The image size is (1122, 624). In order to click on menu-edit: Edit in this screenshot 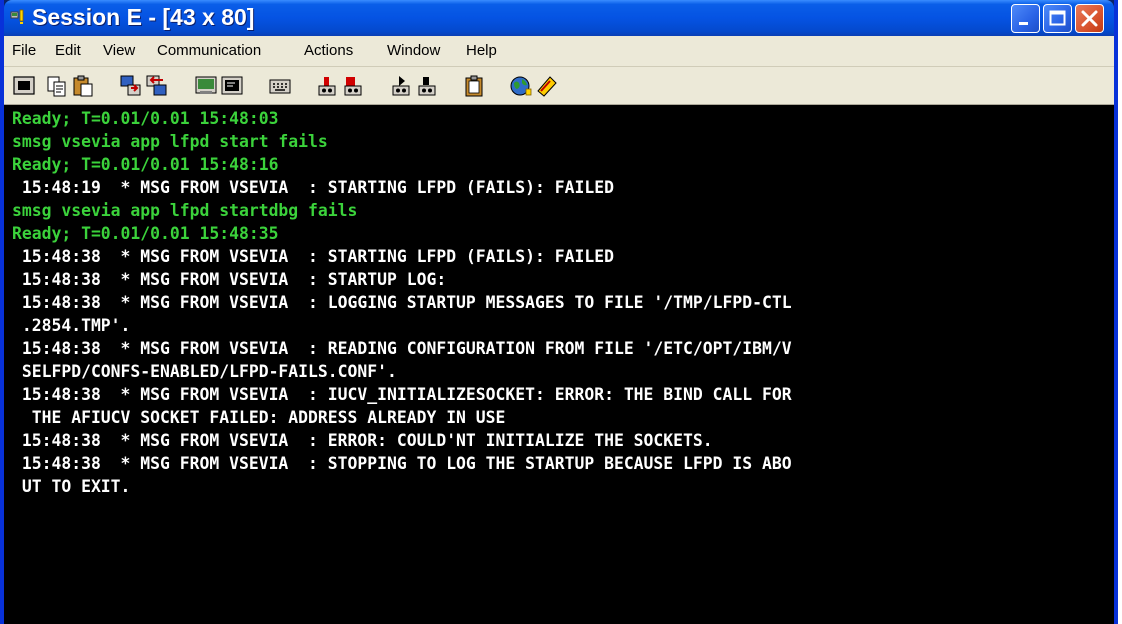, I will do `click(68, 50)`.